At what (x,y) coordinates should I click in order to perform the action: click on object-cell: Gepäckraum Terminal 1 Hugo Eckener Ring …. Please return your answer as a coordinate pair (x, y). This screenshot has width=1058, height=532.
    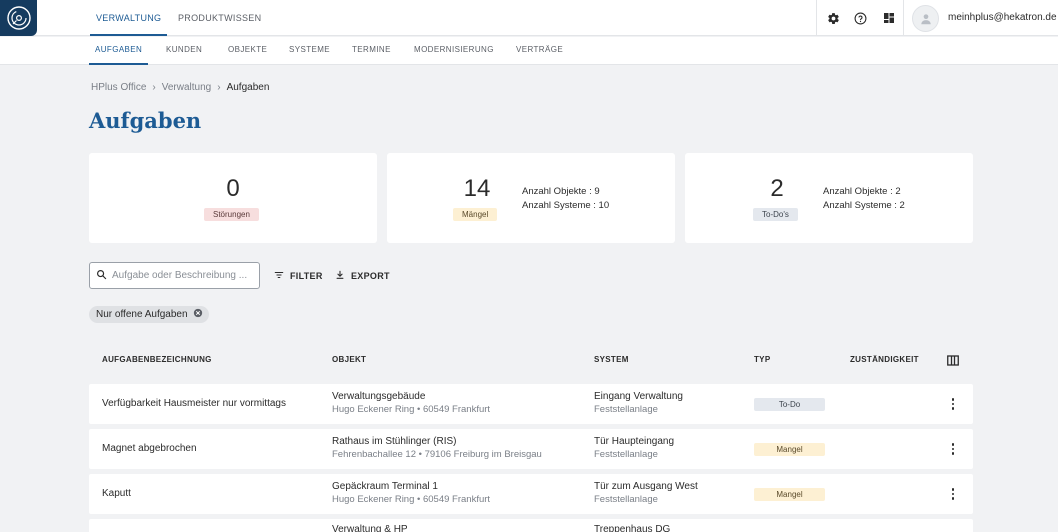
    Looking at the image, I should click on (411, 493).